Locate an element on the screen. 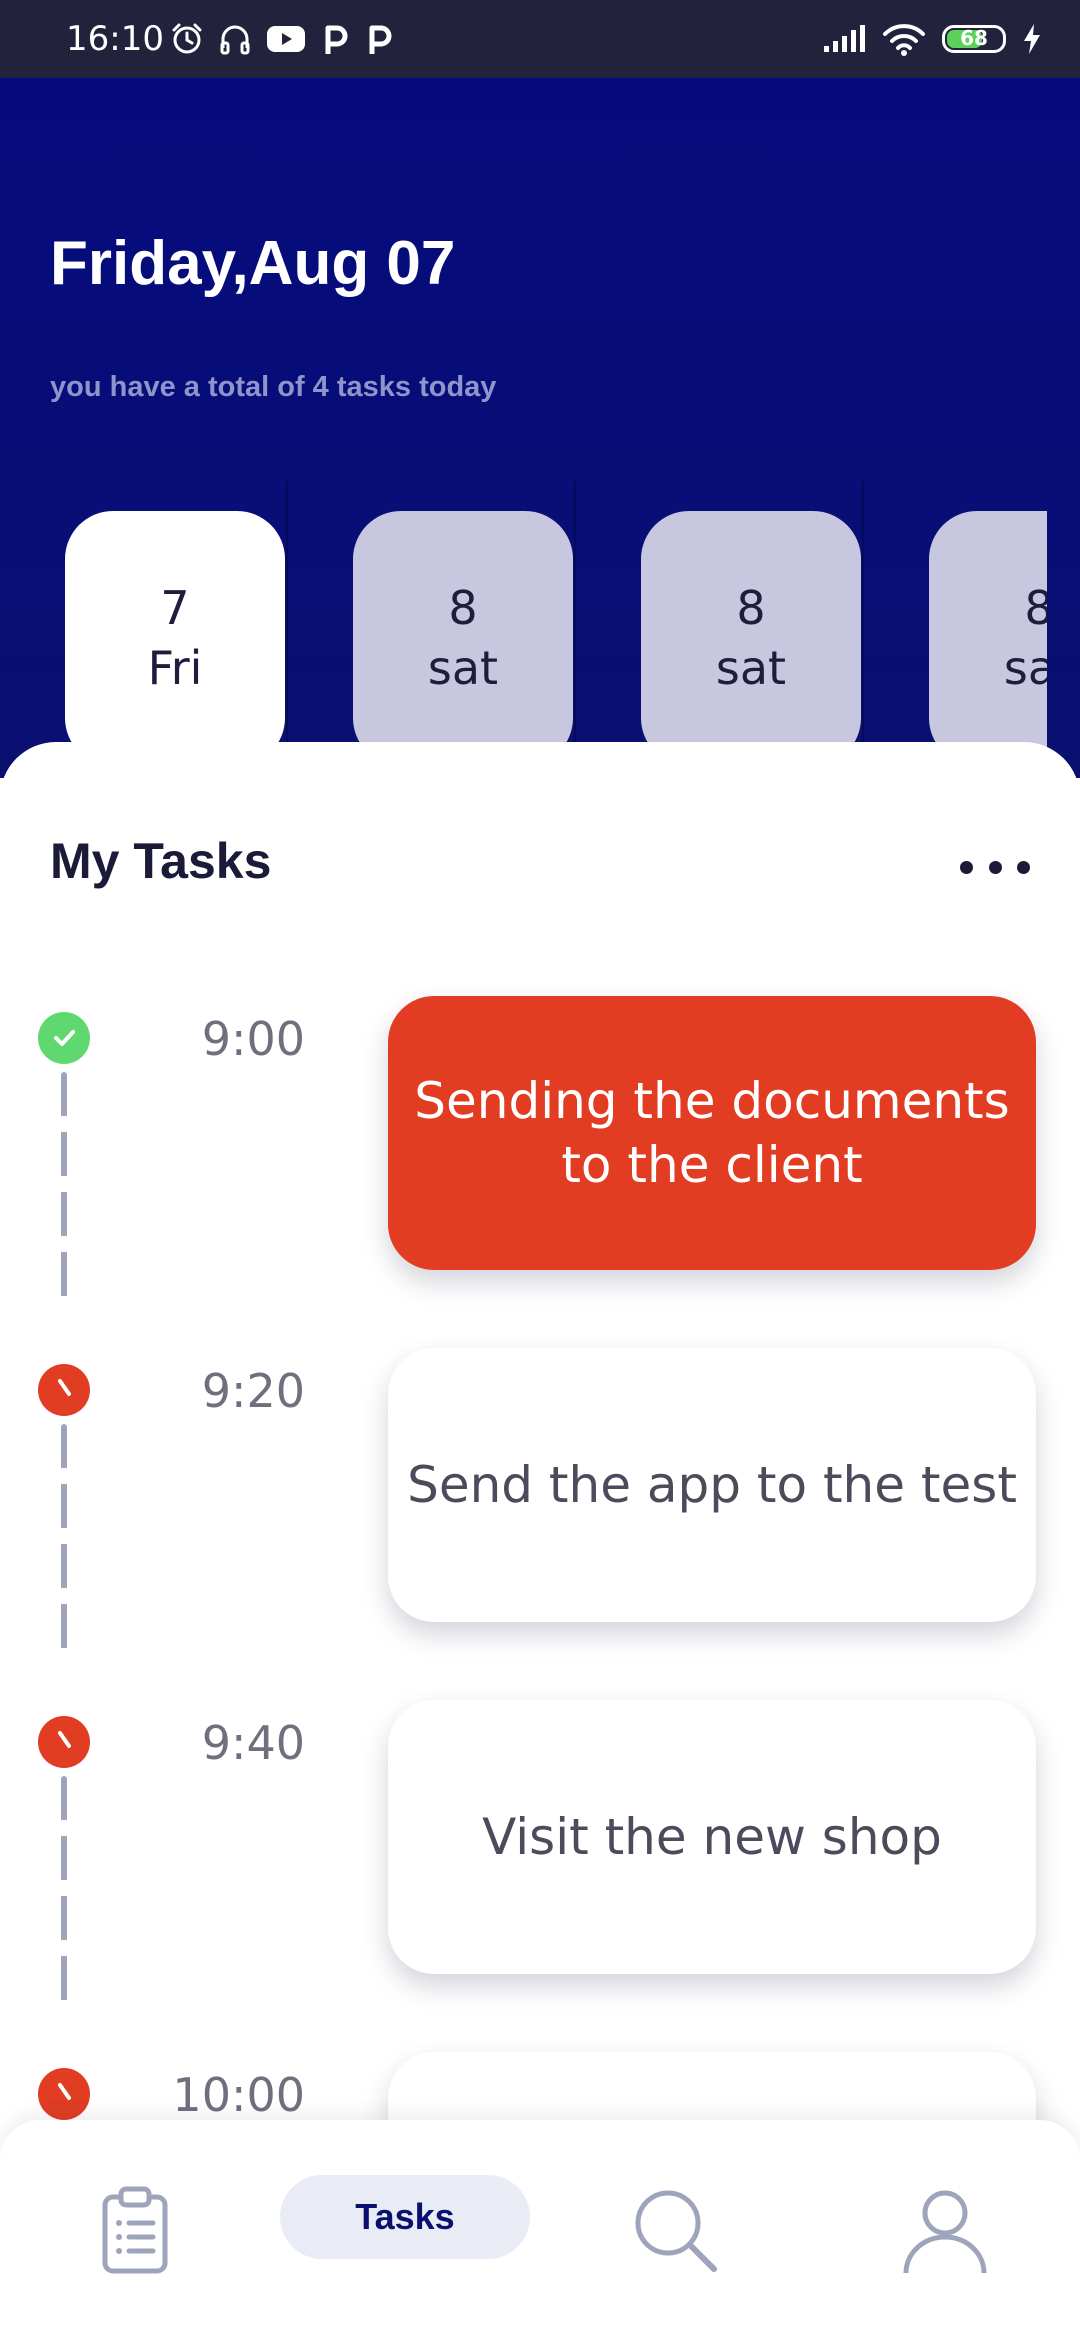  youtube-icon is located at coordinates (286, 39).